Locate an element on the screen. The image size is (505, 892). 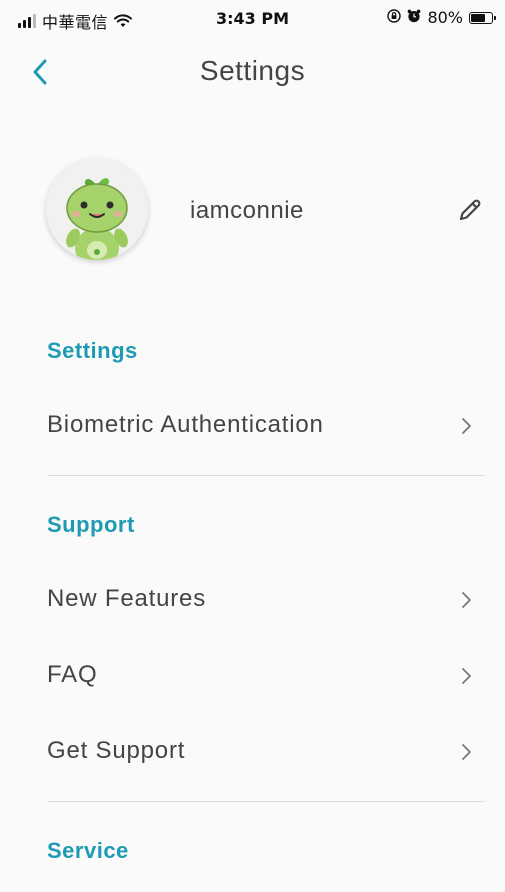
row-label: Biometric Authentication is located at coordinates (185, 424).